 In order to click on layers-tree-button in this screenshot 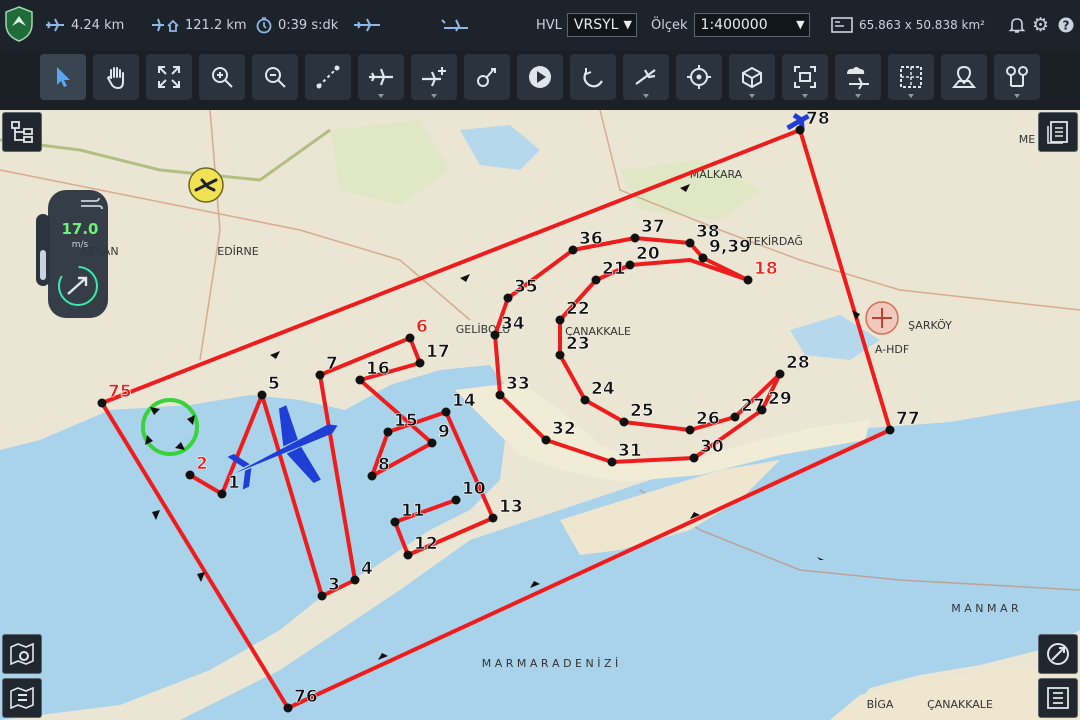, I will do `click(22, 132)`.